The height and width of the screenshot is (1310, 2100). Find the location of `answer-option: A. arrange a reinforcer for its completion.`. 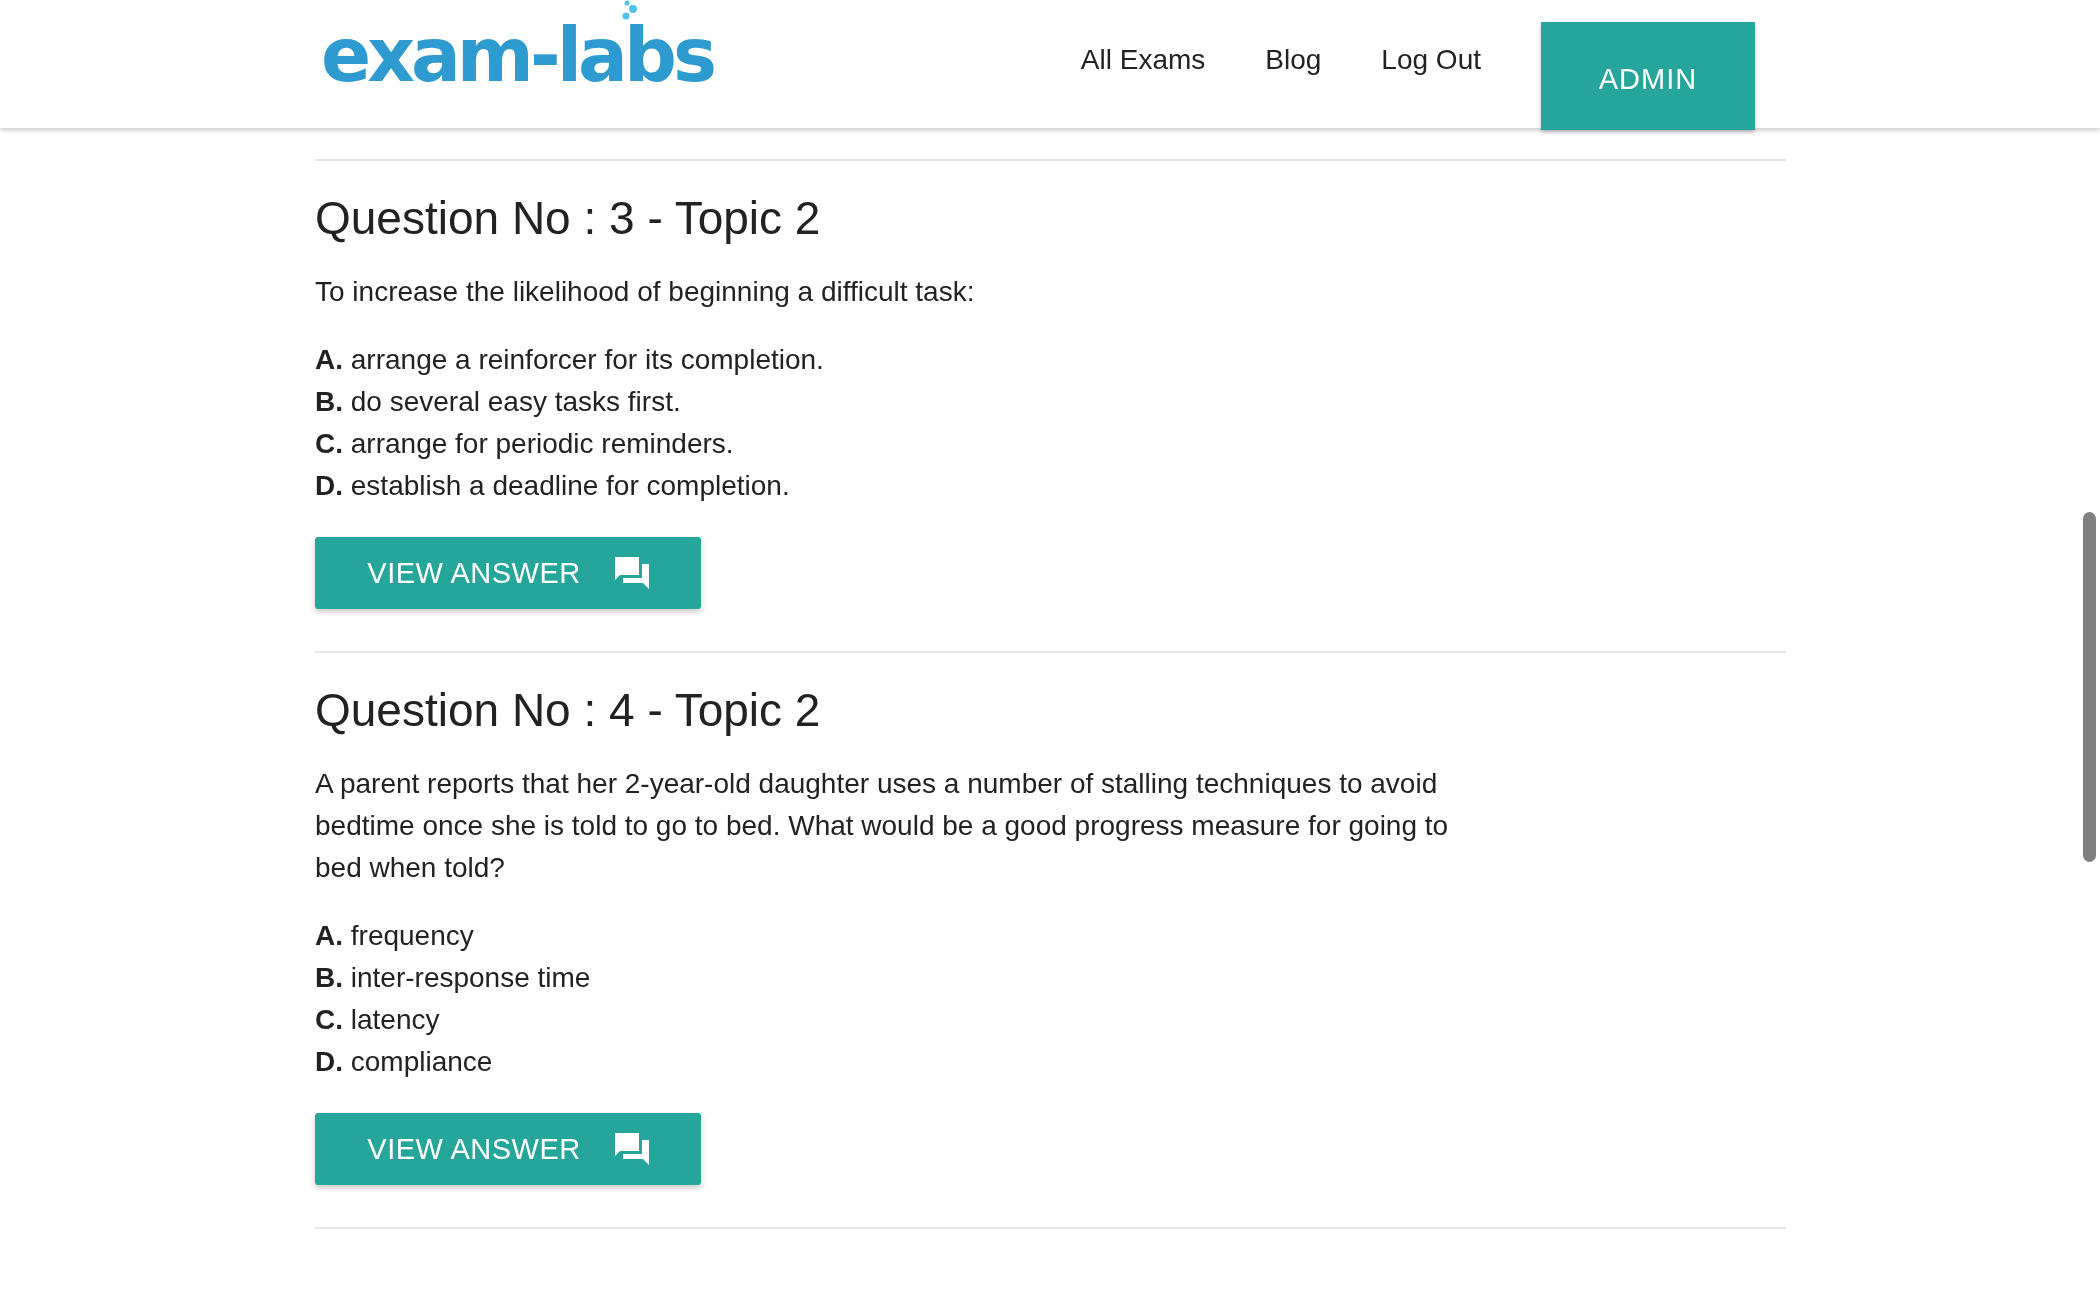

answer-option: A. arrange a reinforcer for its completion. is located at coordinates (1050, 360).